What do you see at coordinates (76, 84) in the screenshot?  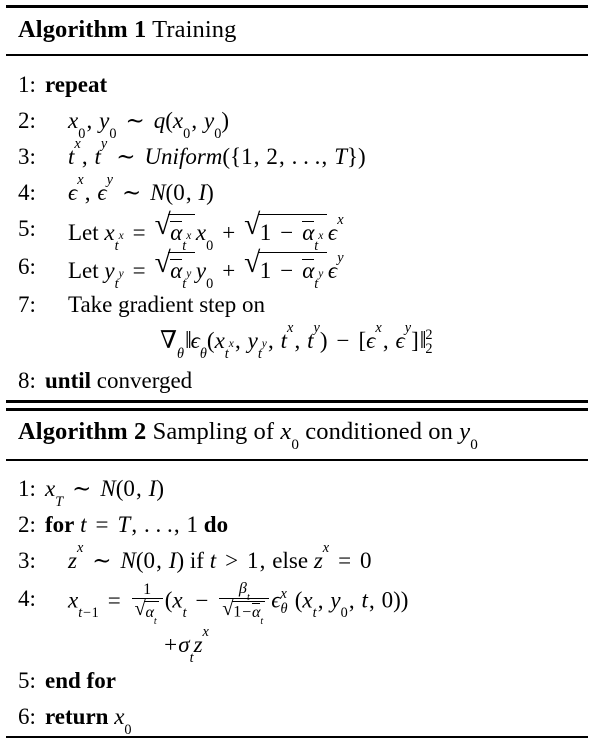 I see `line-content: repeat` at bounding box center [76, 84].